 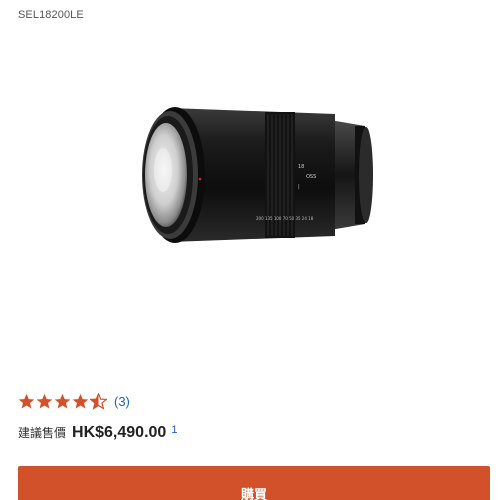 I want to click on star-half-icon, so click(x=98, y=401).